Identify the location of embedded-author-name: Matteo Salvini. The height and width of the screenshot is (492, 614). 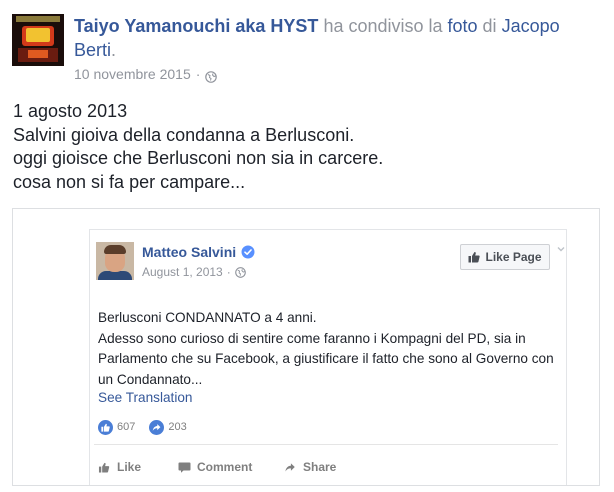
(198, 252).